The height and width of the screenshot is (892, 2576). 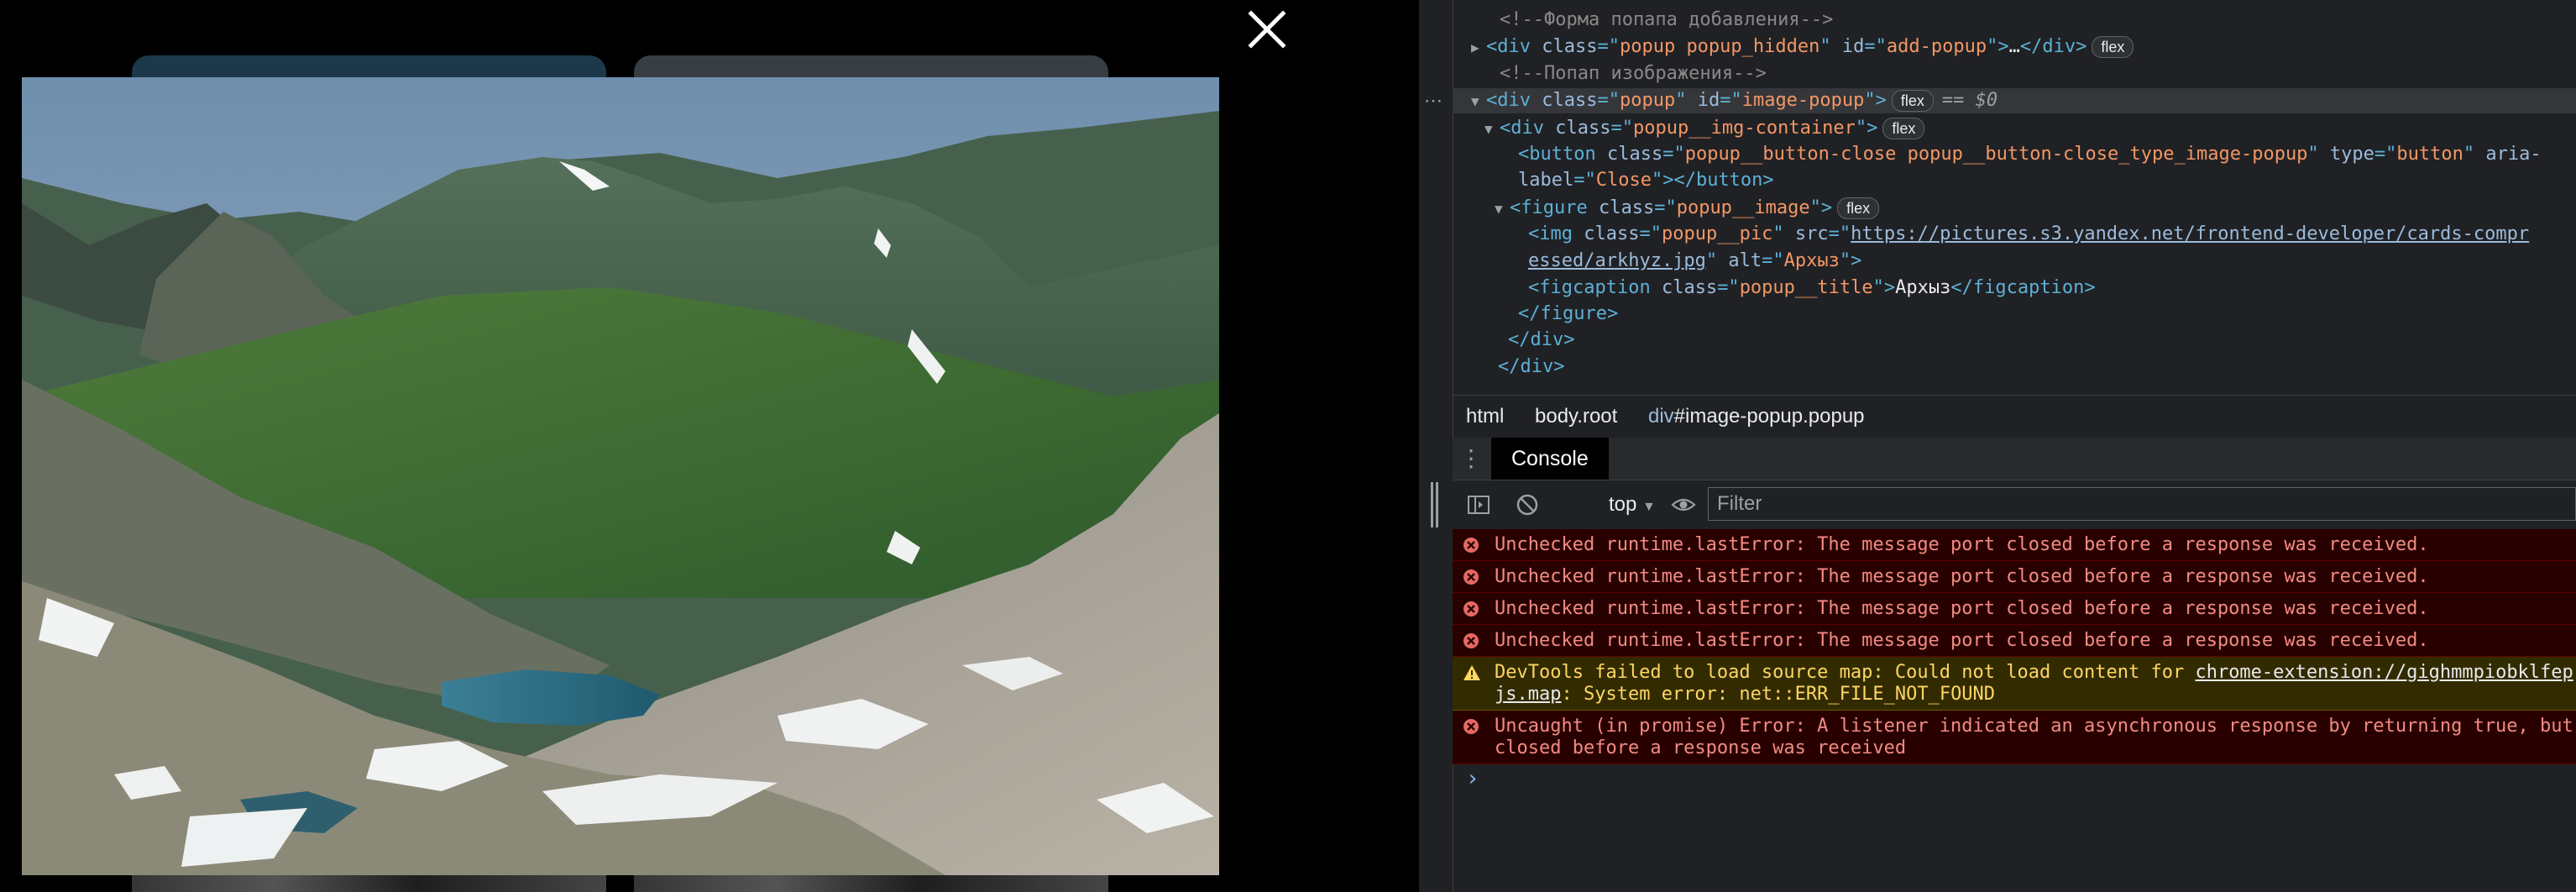 I want to click on eye-icon, so click(x=1684, y=505).